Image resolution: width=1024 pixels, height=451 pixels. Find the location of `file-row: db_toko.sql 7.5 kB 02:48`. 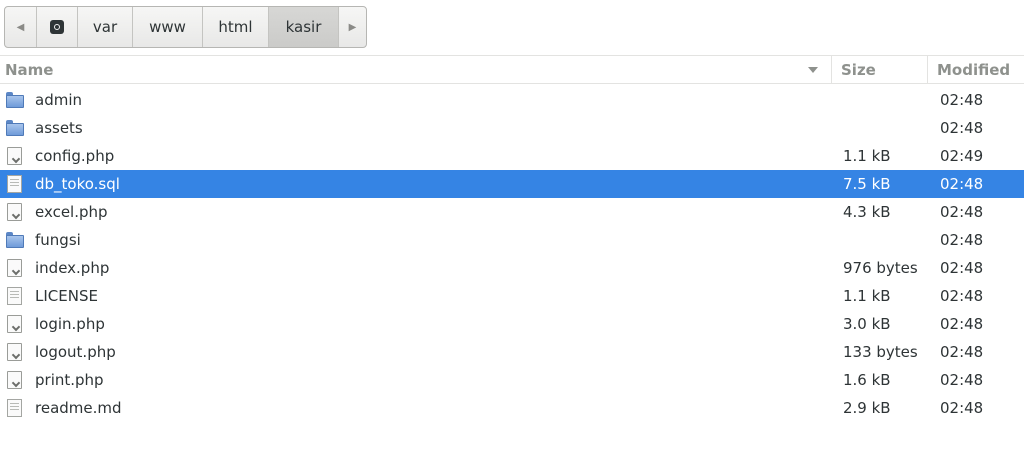

file-row: db_toko.sql 7.5 kB 02:48 is located at coordinates (512, 184).